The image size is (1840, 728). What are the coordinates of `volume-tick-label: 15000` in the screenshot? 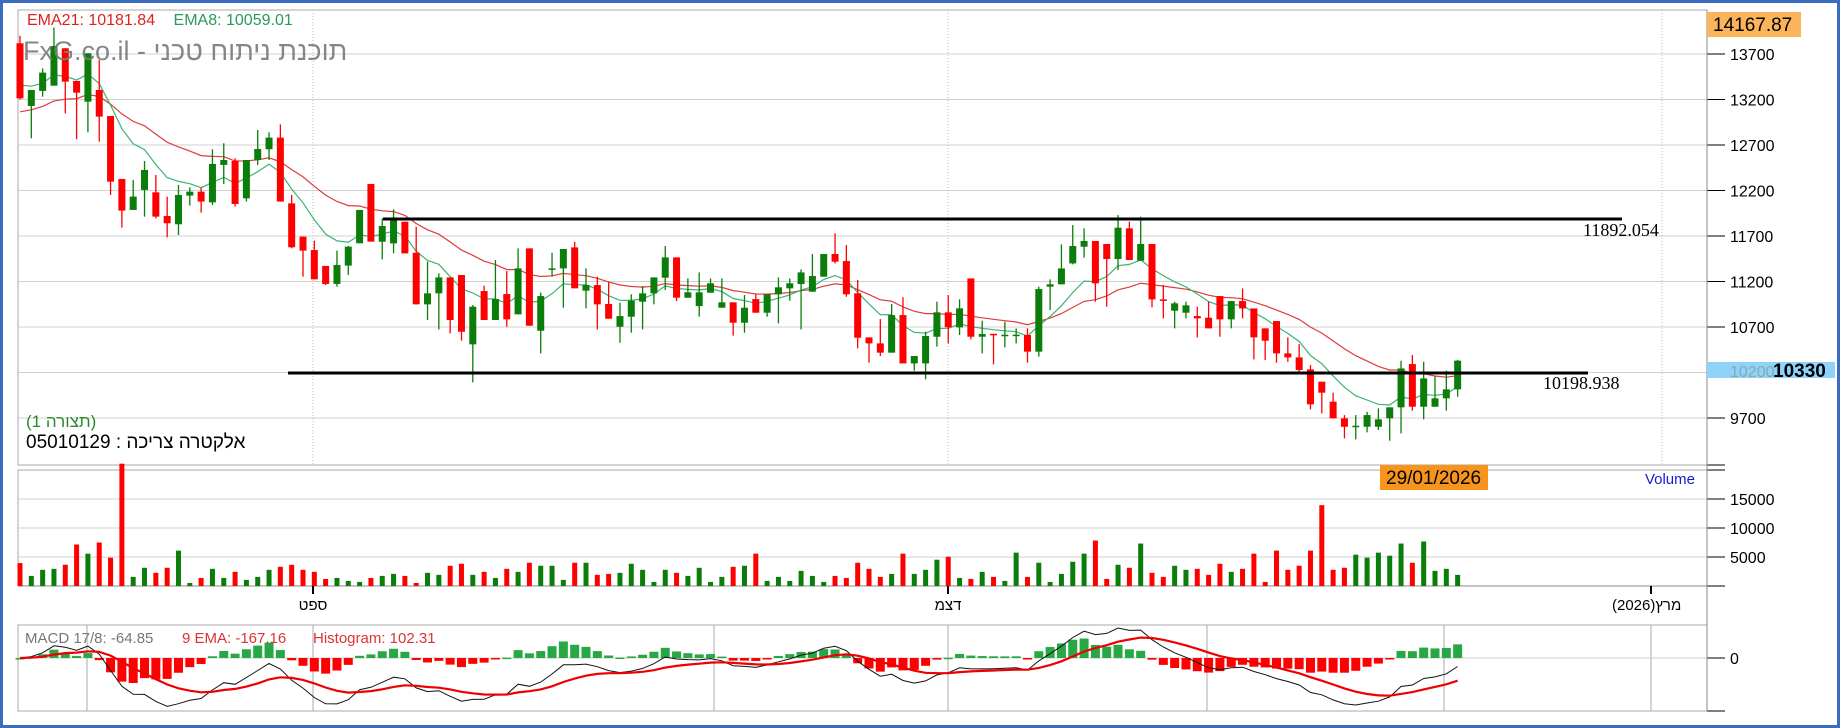 It's located at (1752, 500).